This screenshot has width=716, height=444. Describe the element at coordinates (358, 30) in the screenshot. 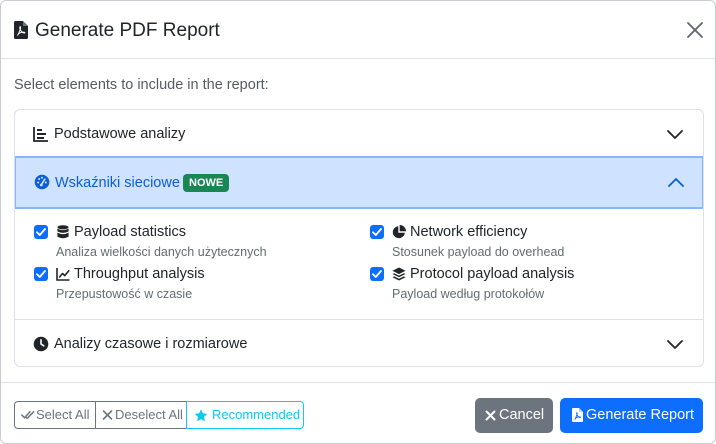

I see `modal-header: Generate PDF Report` at that location.